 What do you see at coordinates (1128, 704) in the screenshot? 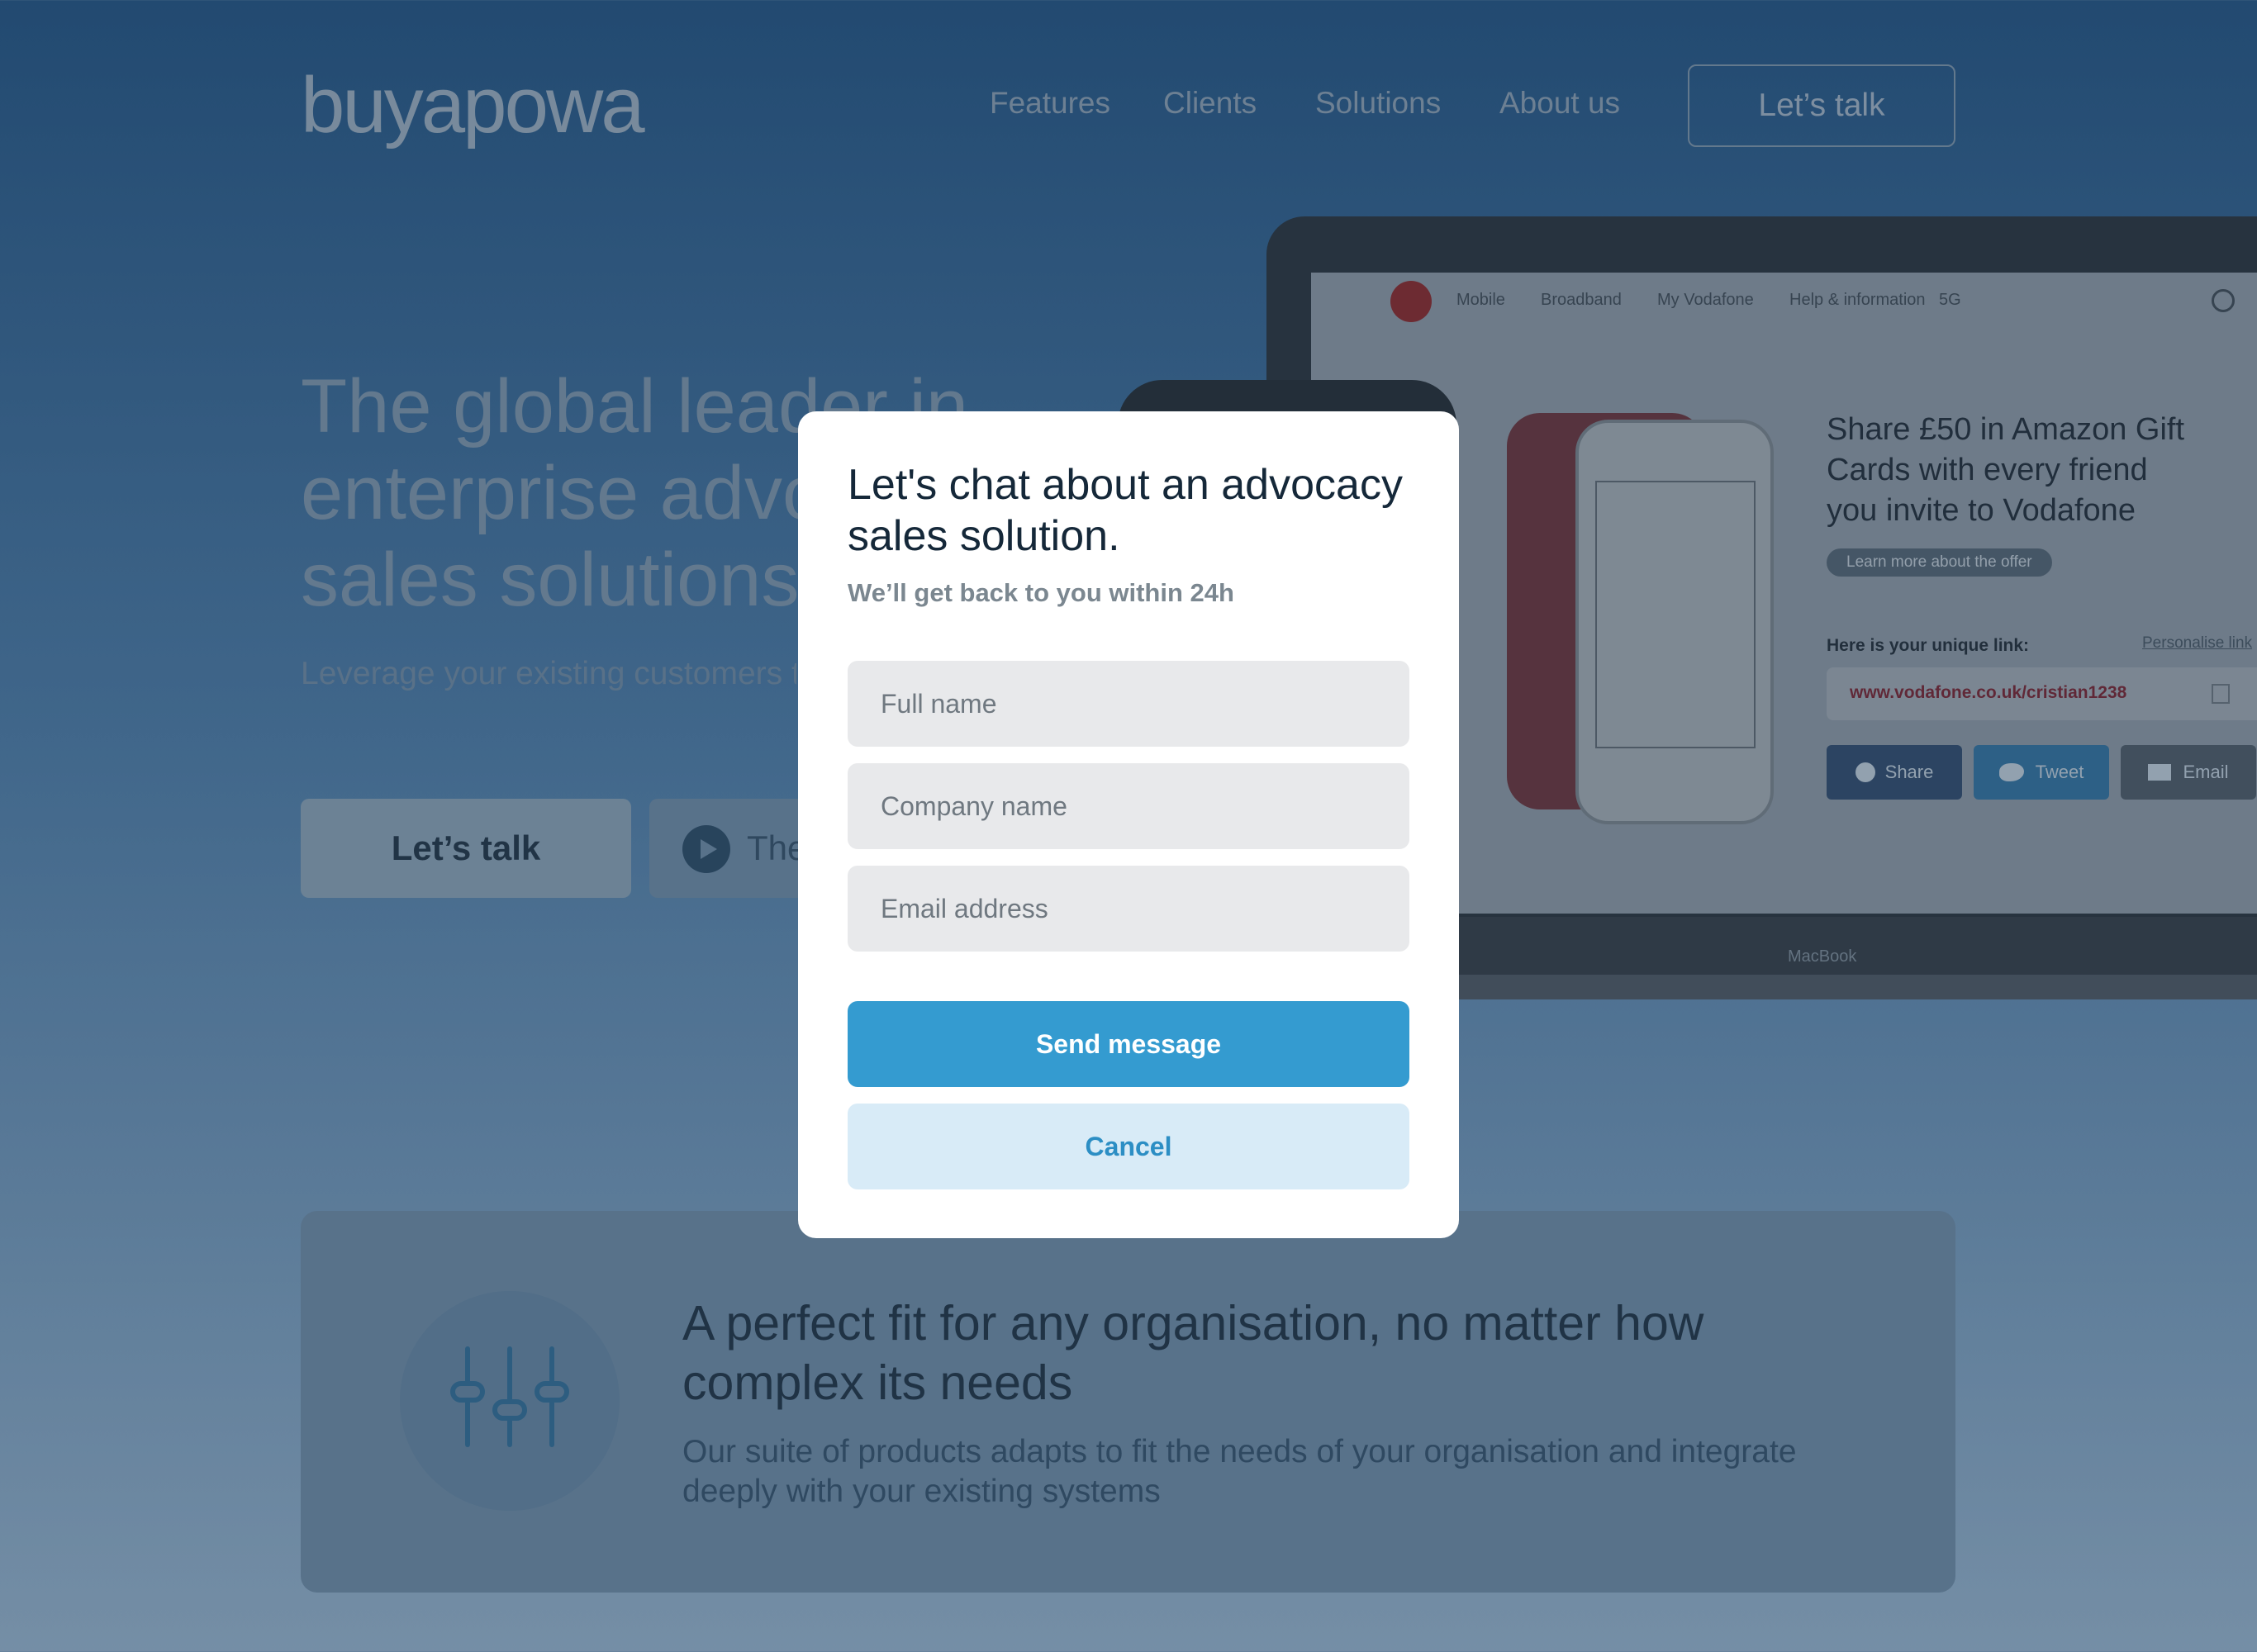
I see `full-name-input` at bounding box center [1128, 704].